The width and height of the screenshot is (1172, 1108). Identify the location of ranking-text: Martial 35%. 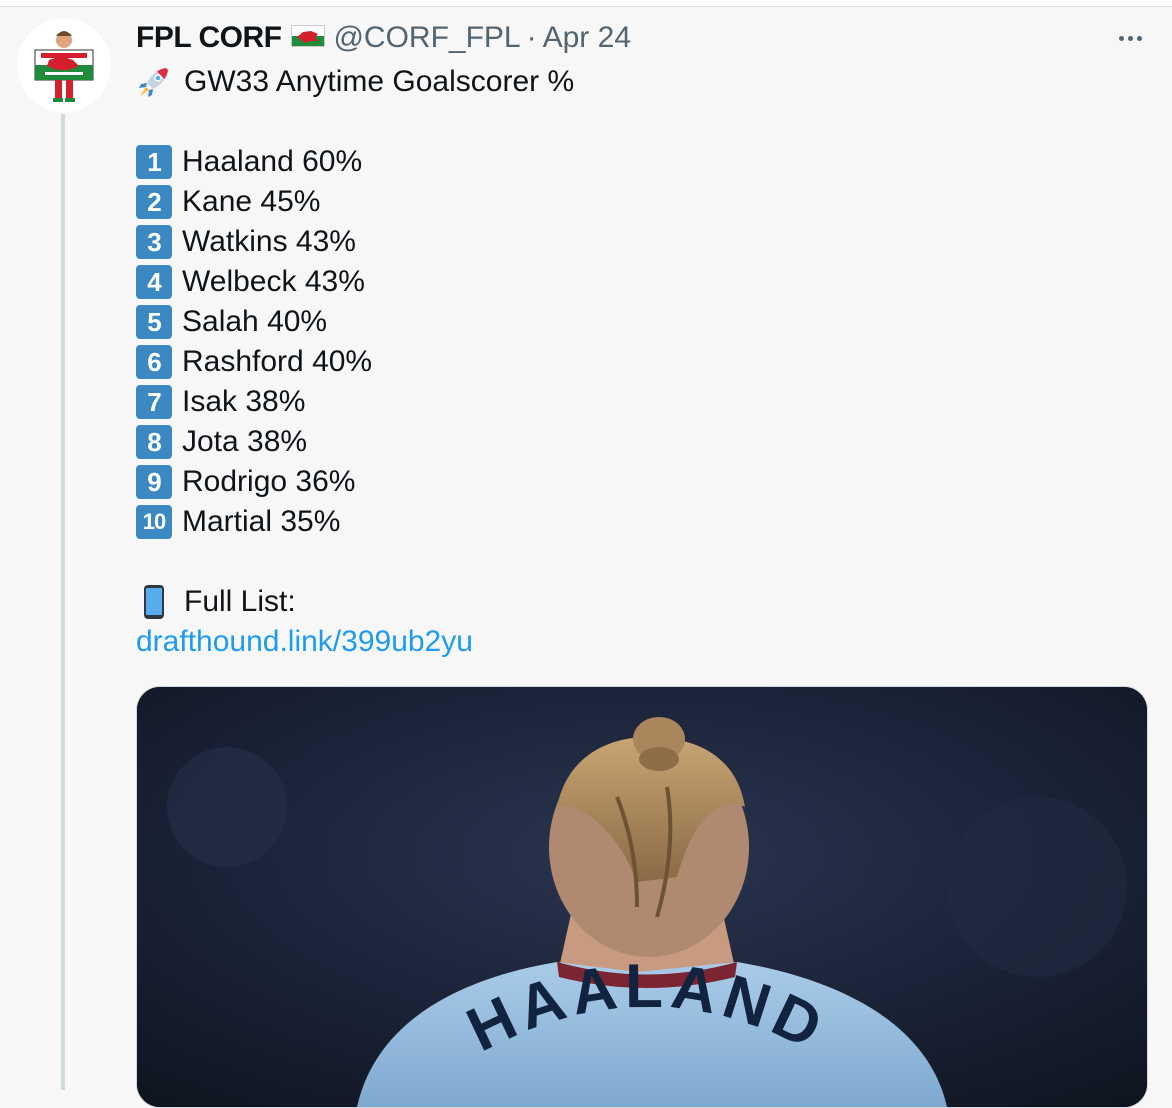
(261, 521).